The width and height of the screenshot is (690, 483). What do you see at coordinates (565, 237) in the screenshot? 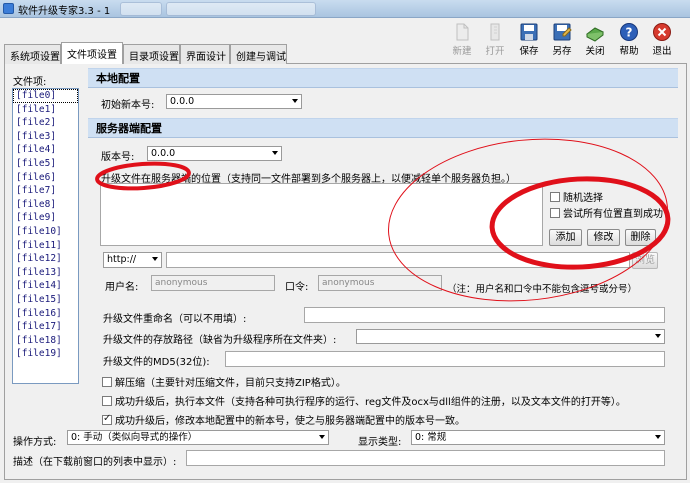
I see `add-location-button: 添加` at bounding box center [565, 237].